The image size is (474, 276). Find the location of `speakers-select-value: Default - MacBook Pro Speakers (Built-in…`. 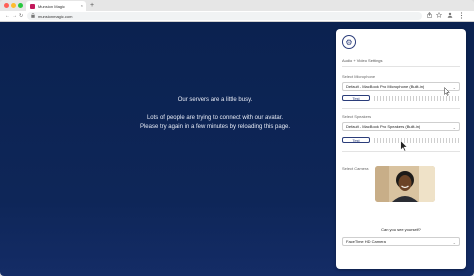

speakers-select-value: Default - MacBook Pro Speakers (Built-in… is located at coordinates (383, 126).